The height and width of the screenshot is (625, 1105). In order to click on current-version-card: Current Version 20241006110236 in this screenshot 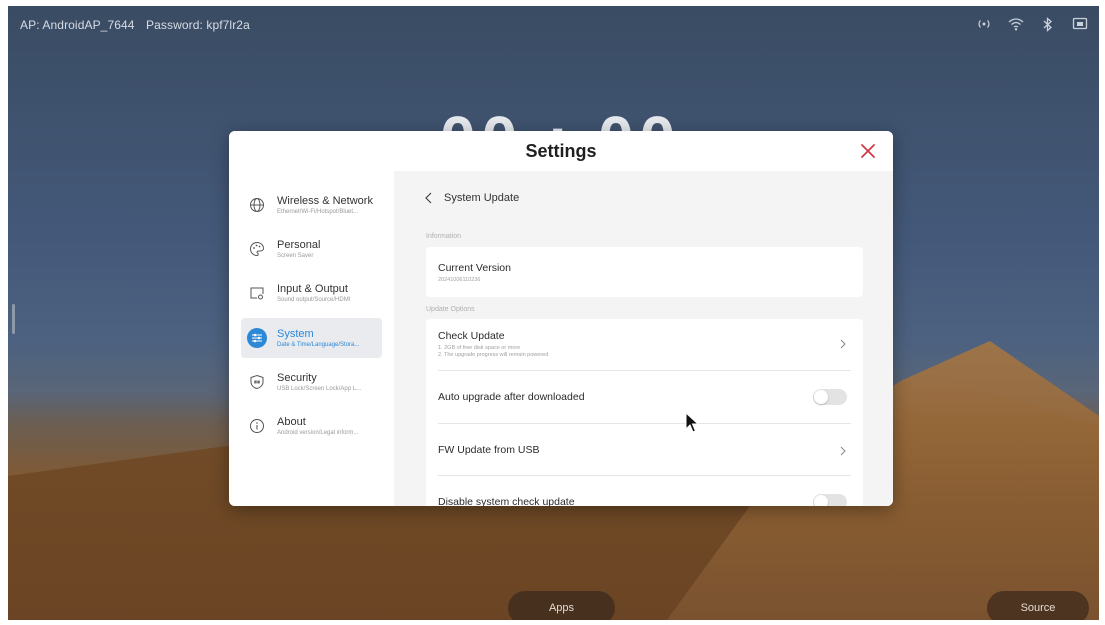, I will do `click(644, 272)`.